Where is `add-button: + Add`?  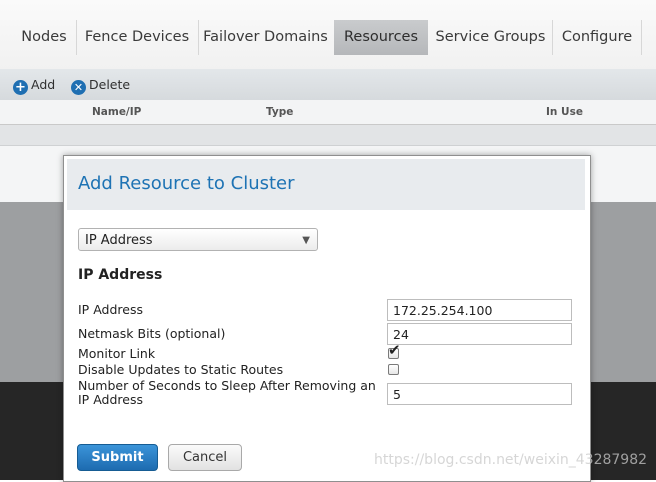 add-button: + Add is located at coordinates (34, 85).